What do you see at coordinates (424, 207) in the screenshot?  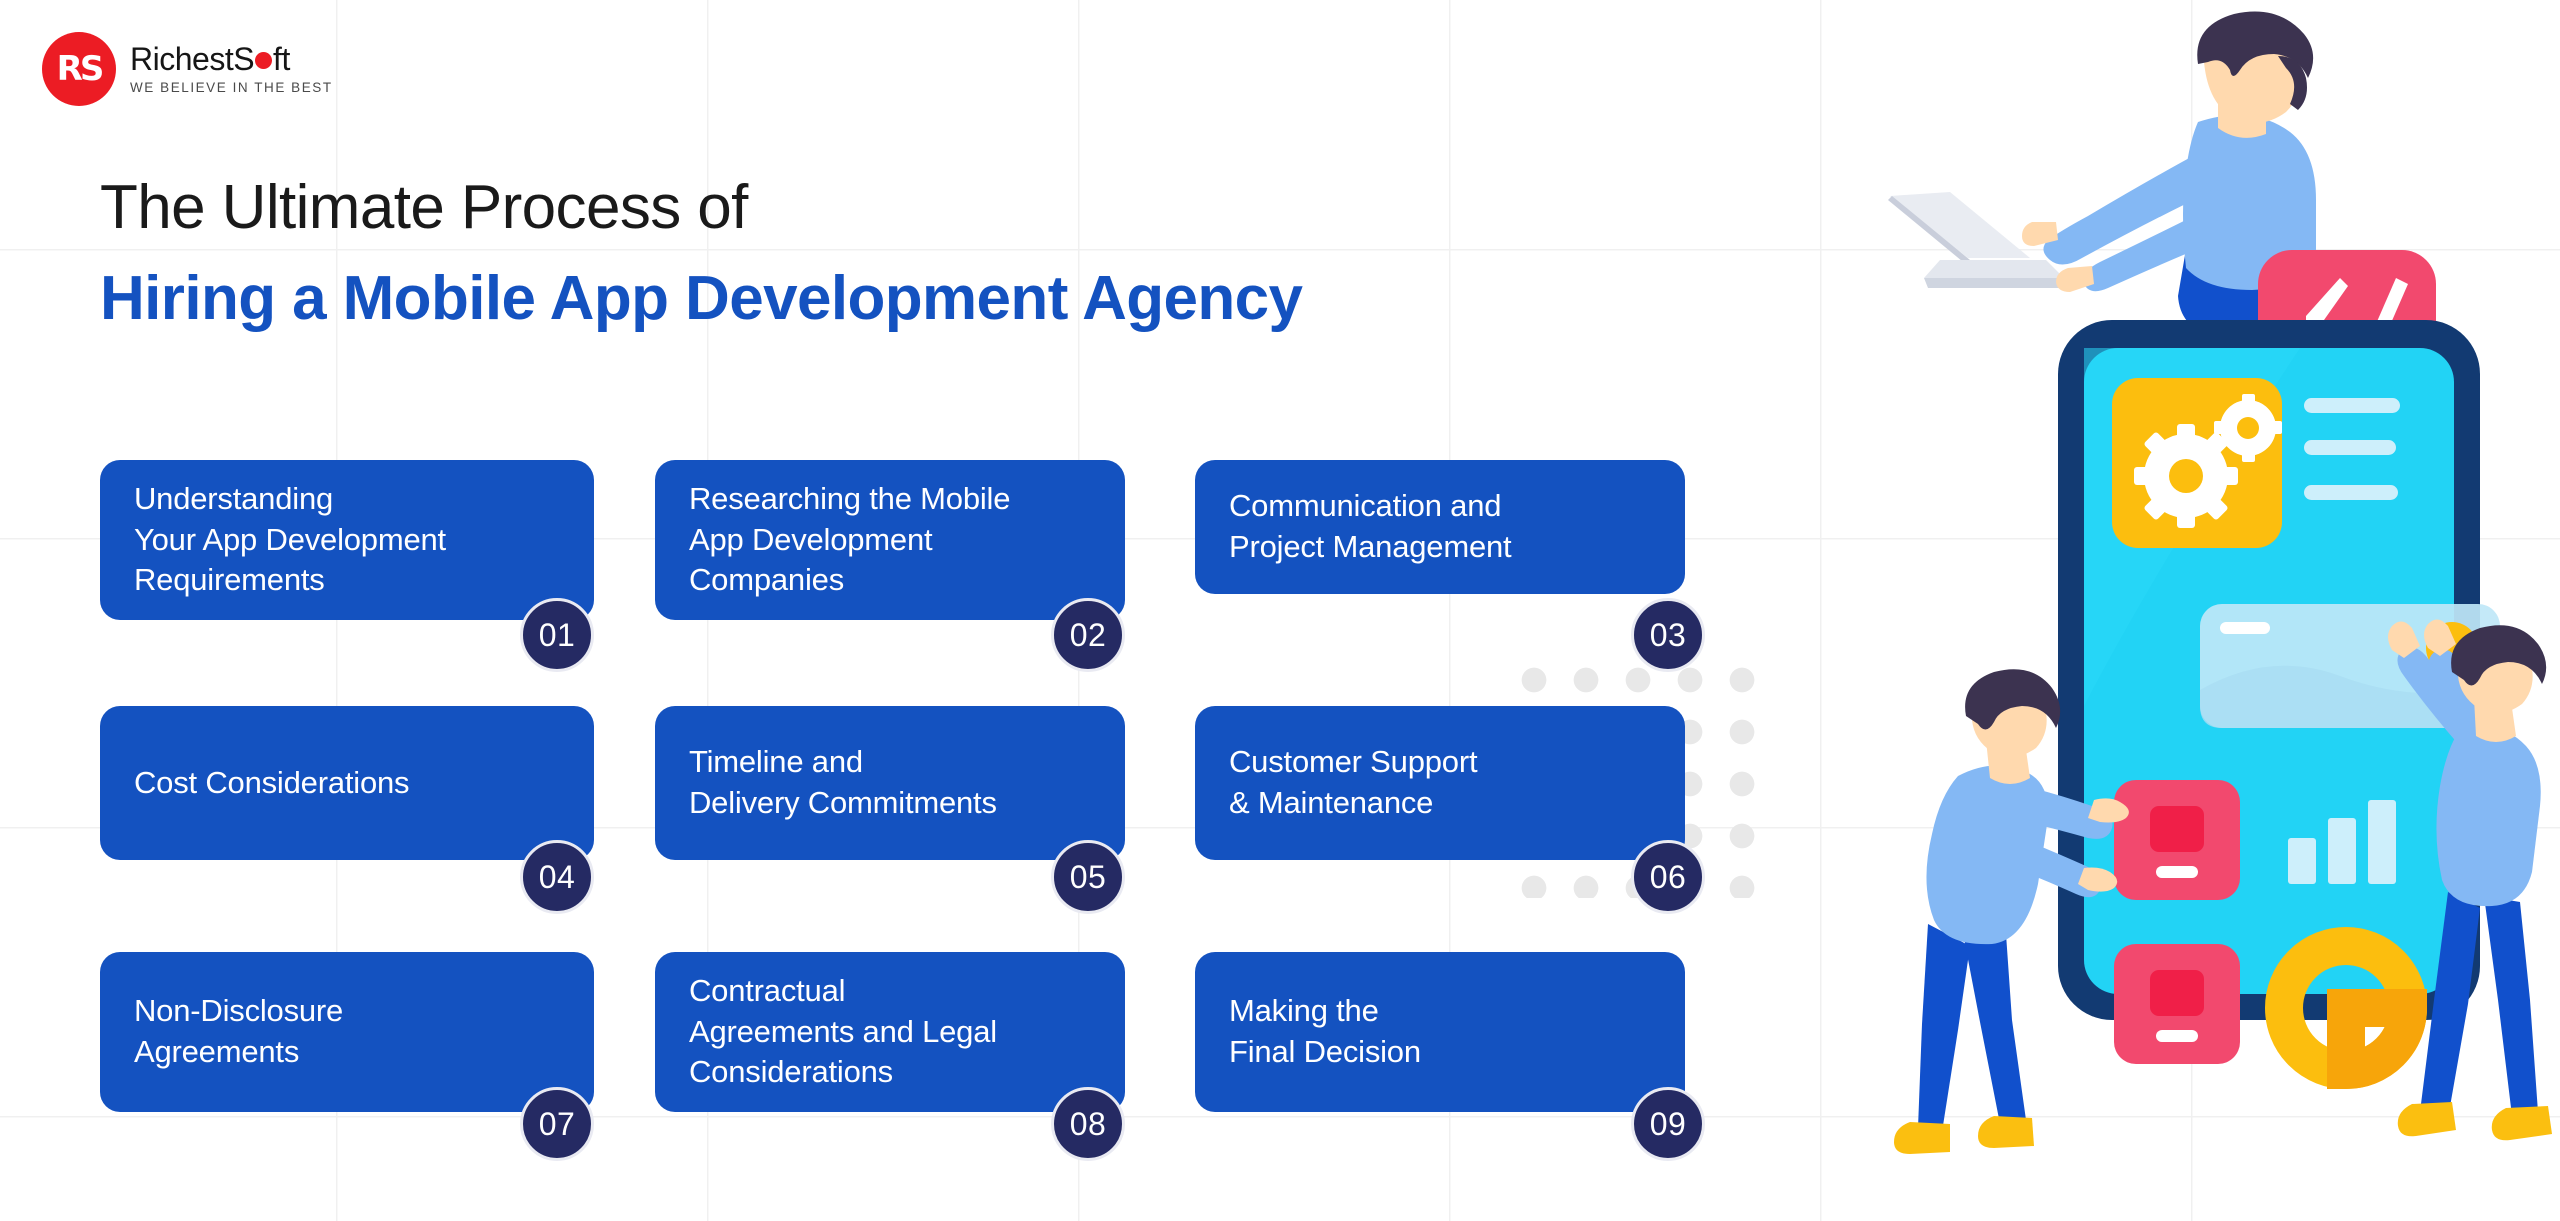 I see `page-title-line1: The Ultimate Process of` at bounding box center [424, 207].